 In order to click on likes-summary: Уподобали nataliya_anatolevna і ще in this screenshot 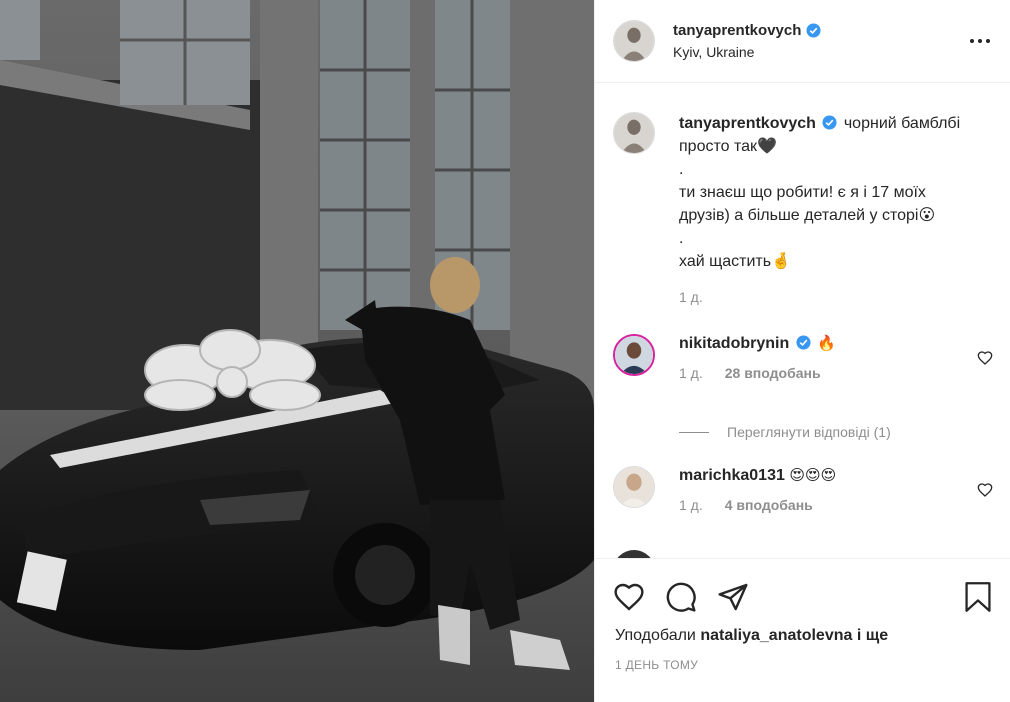, I will do `click(752, 635)`.